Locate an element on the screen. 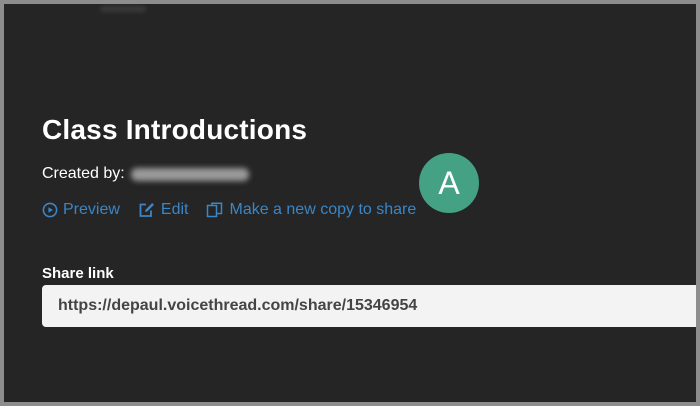  created-by-name-redacted is located at coordinates (189, 174).